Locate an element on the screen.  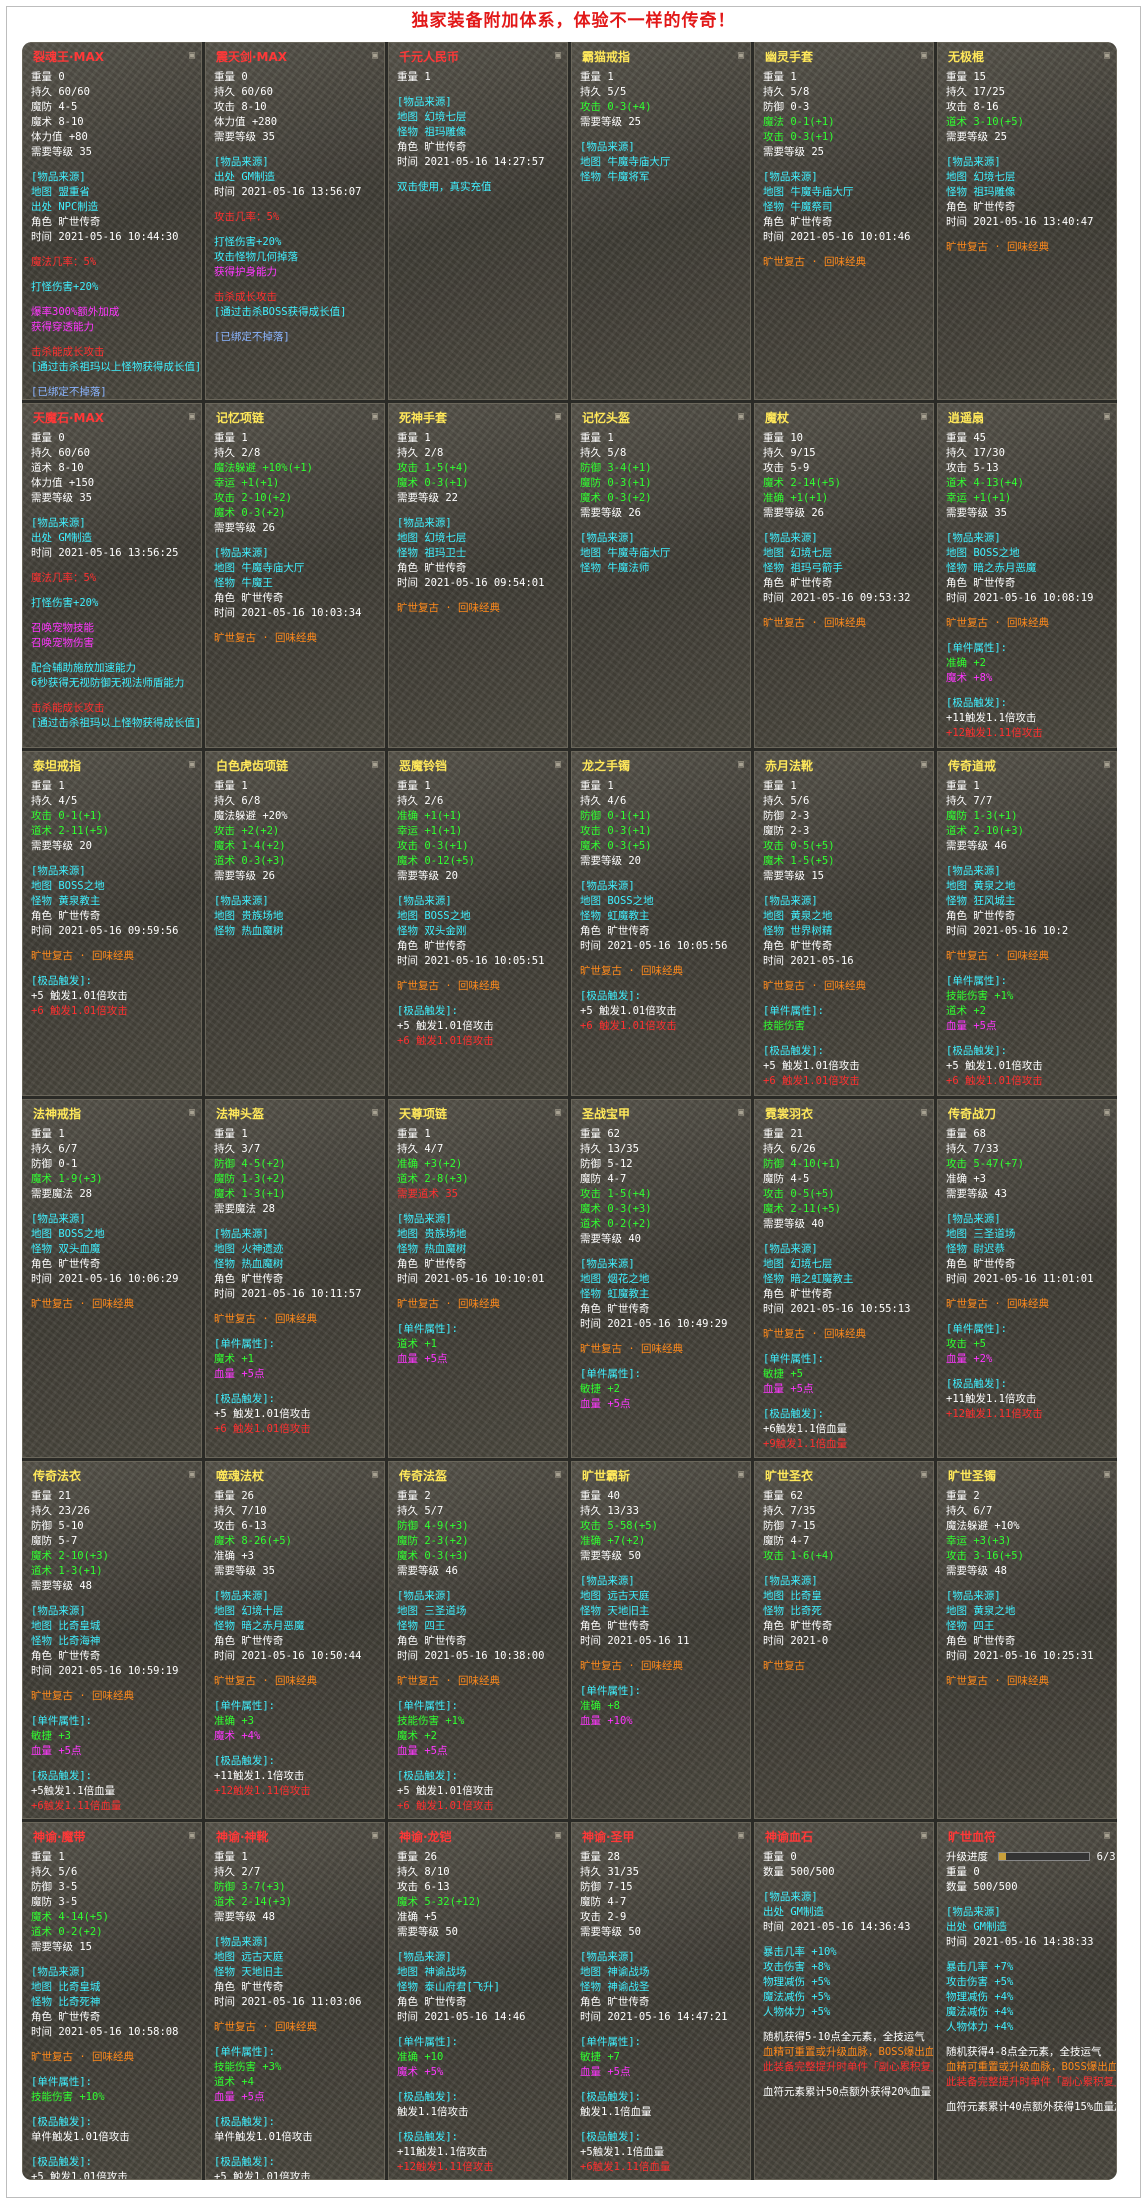
stat-line: 魔术 5-32(+12) is located at coordinates (439, 1901).